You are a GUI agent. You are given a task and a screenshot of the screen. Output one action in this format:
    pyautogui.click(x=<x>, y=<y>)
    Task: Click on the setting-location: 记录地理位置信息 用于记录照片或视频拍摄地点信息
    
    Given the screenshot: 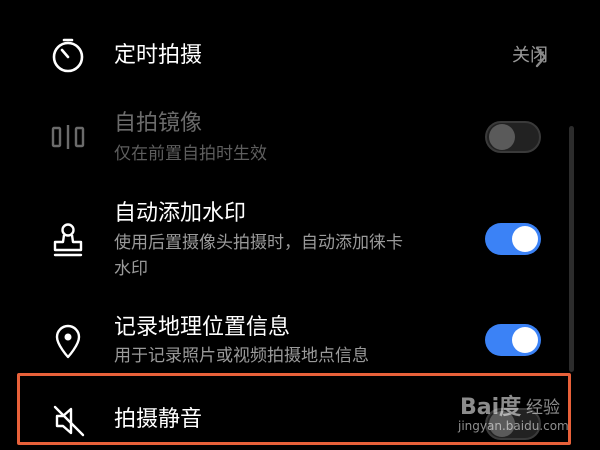 What is the action you would take?
    pyautogui.click(x=300, y=342)
    